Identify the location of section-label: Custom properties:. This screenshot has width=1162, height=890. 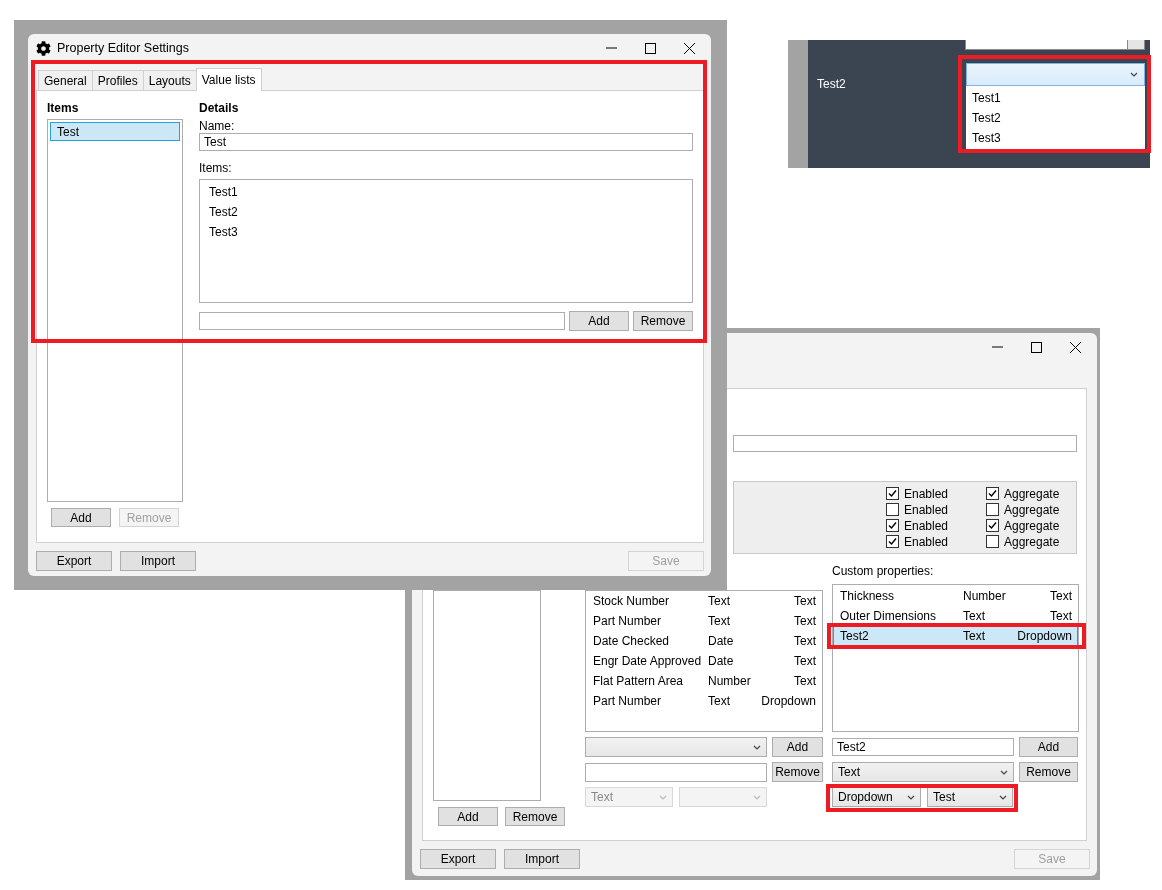
(883, 571).